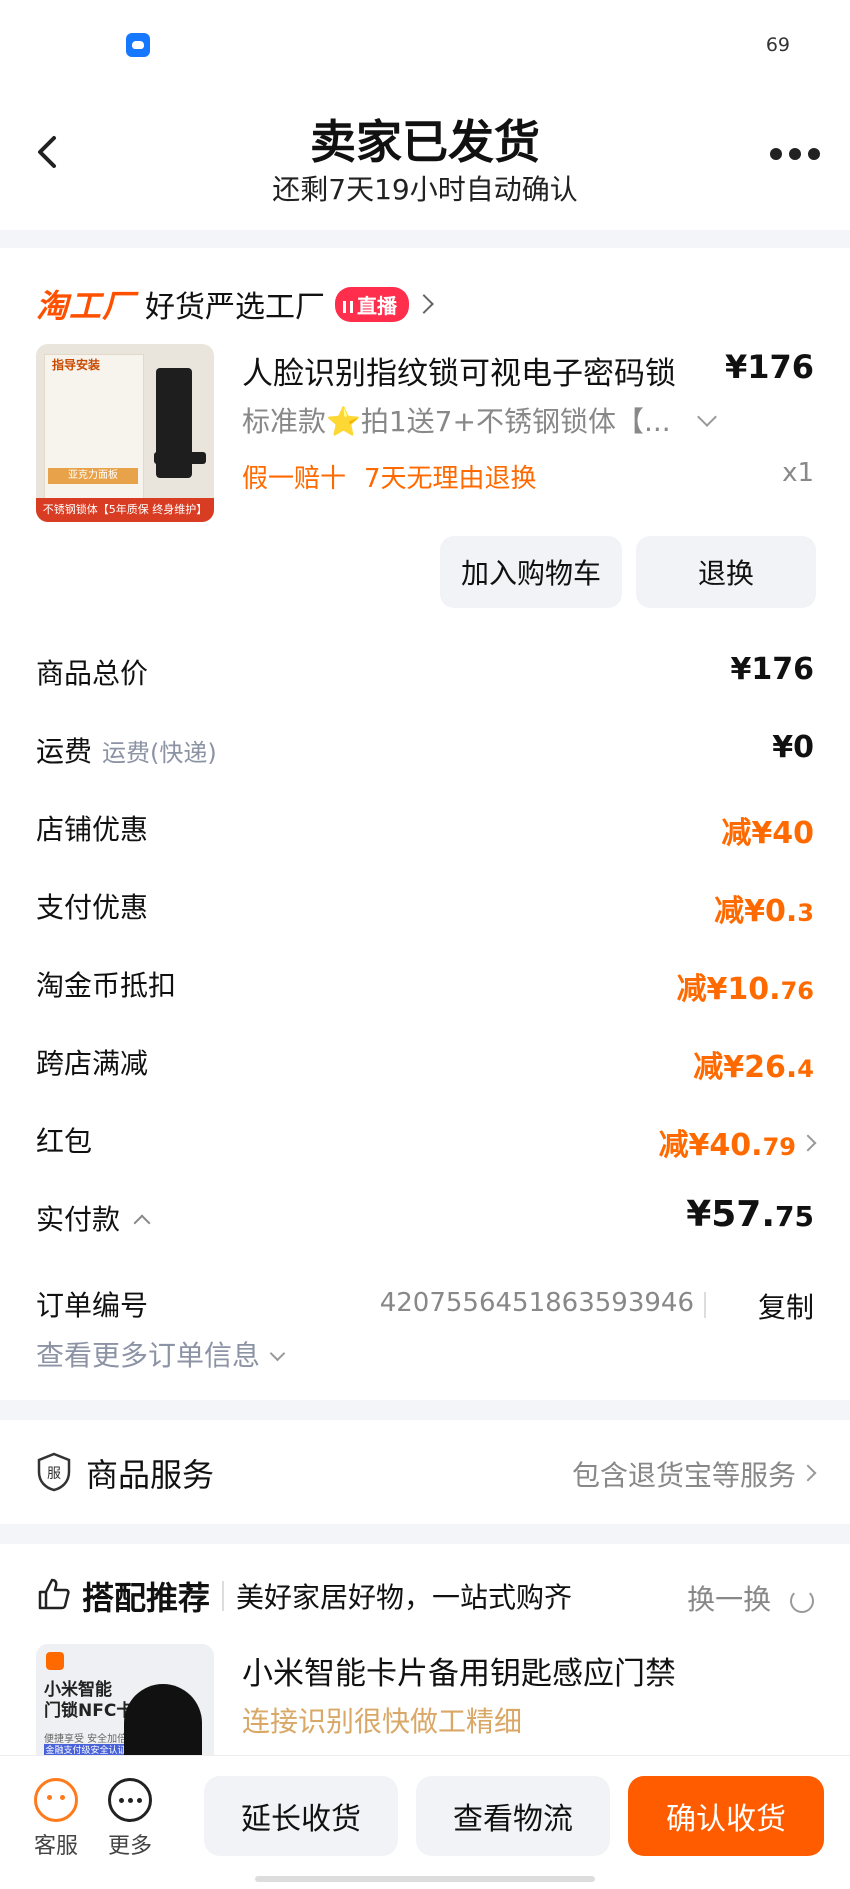  Describe the element at coordinates (163, 1719) in the screenshot. I see `nfc-card-illustration` at that location.